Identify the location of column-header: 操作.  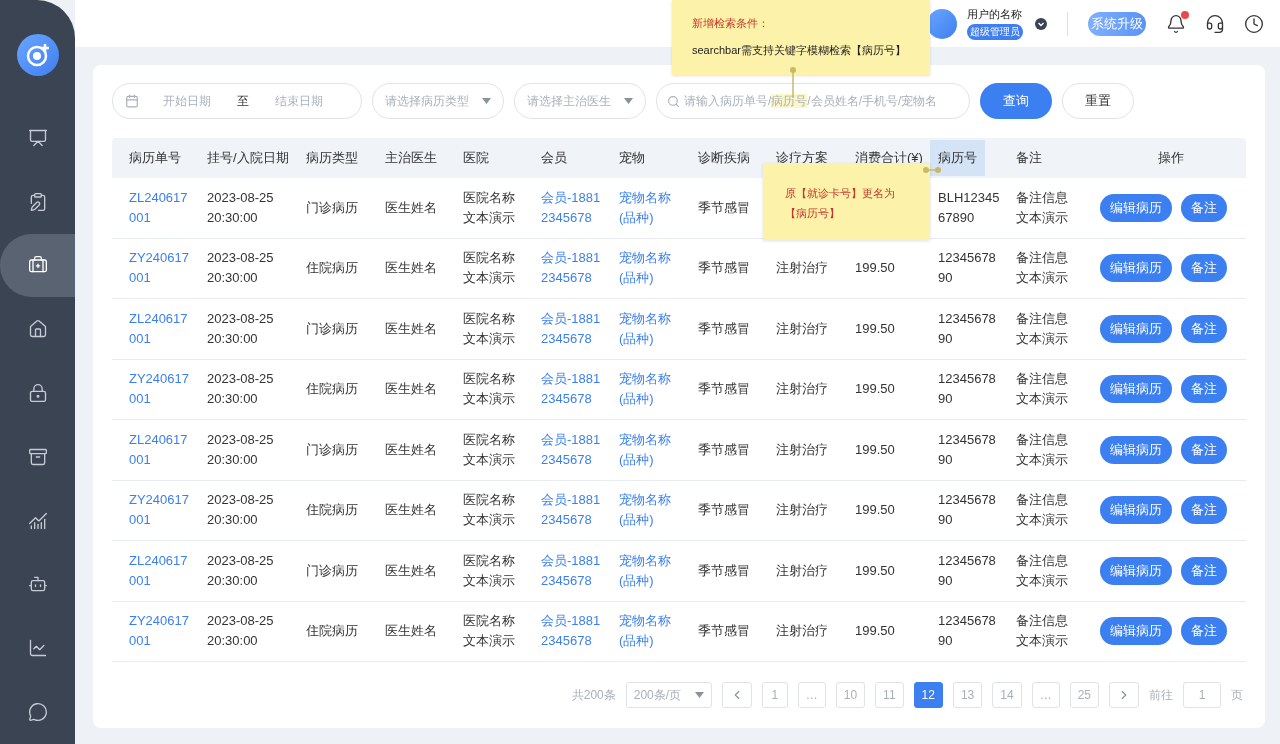
(1170, 158).